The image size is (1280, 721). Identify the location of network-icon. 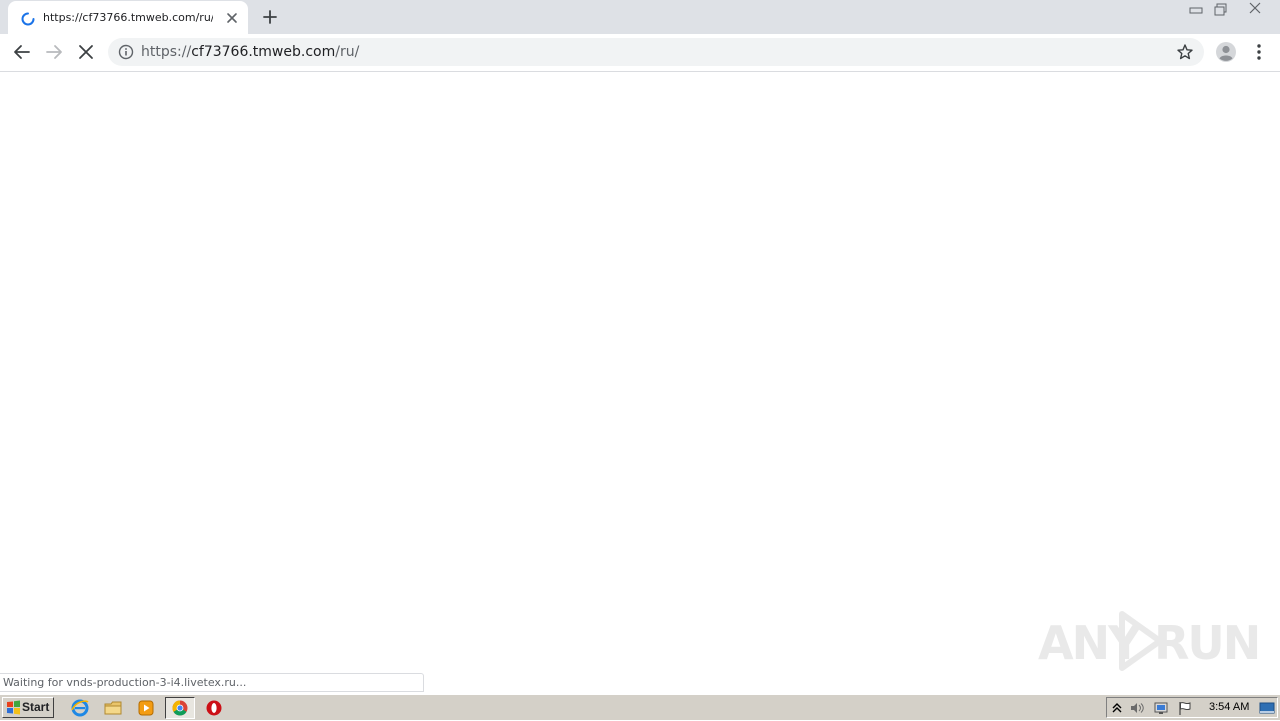
(1161, 708).